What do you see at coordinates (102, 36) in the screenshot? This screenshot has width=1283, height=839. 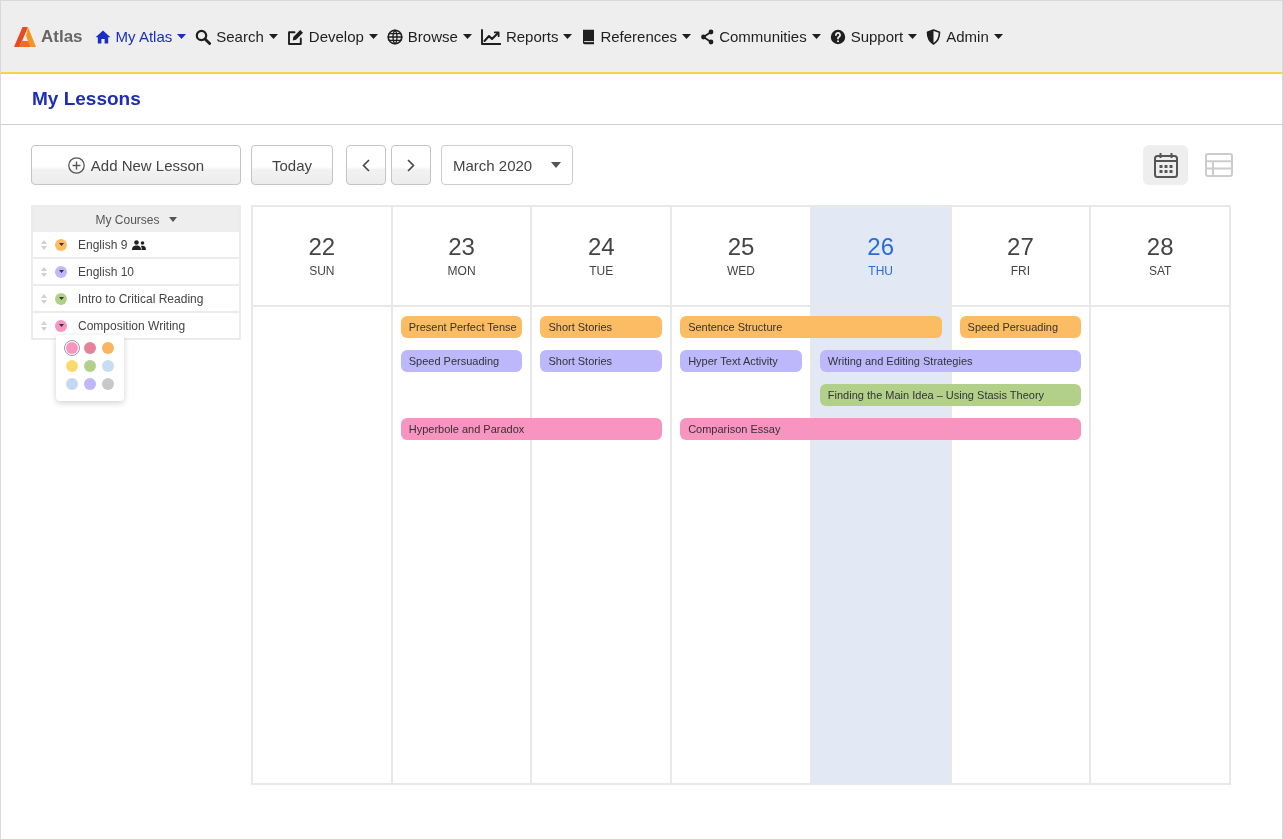 I see `home-icon` at bounding box center [102, 36].